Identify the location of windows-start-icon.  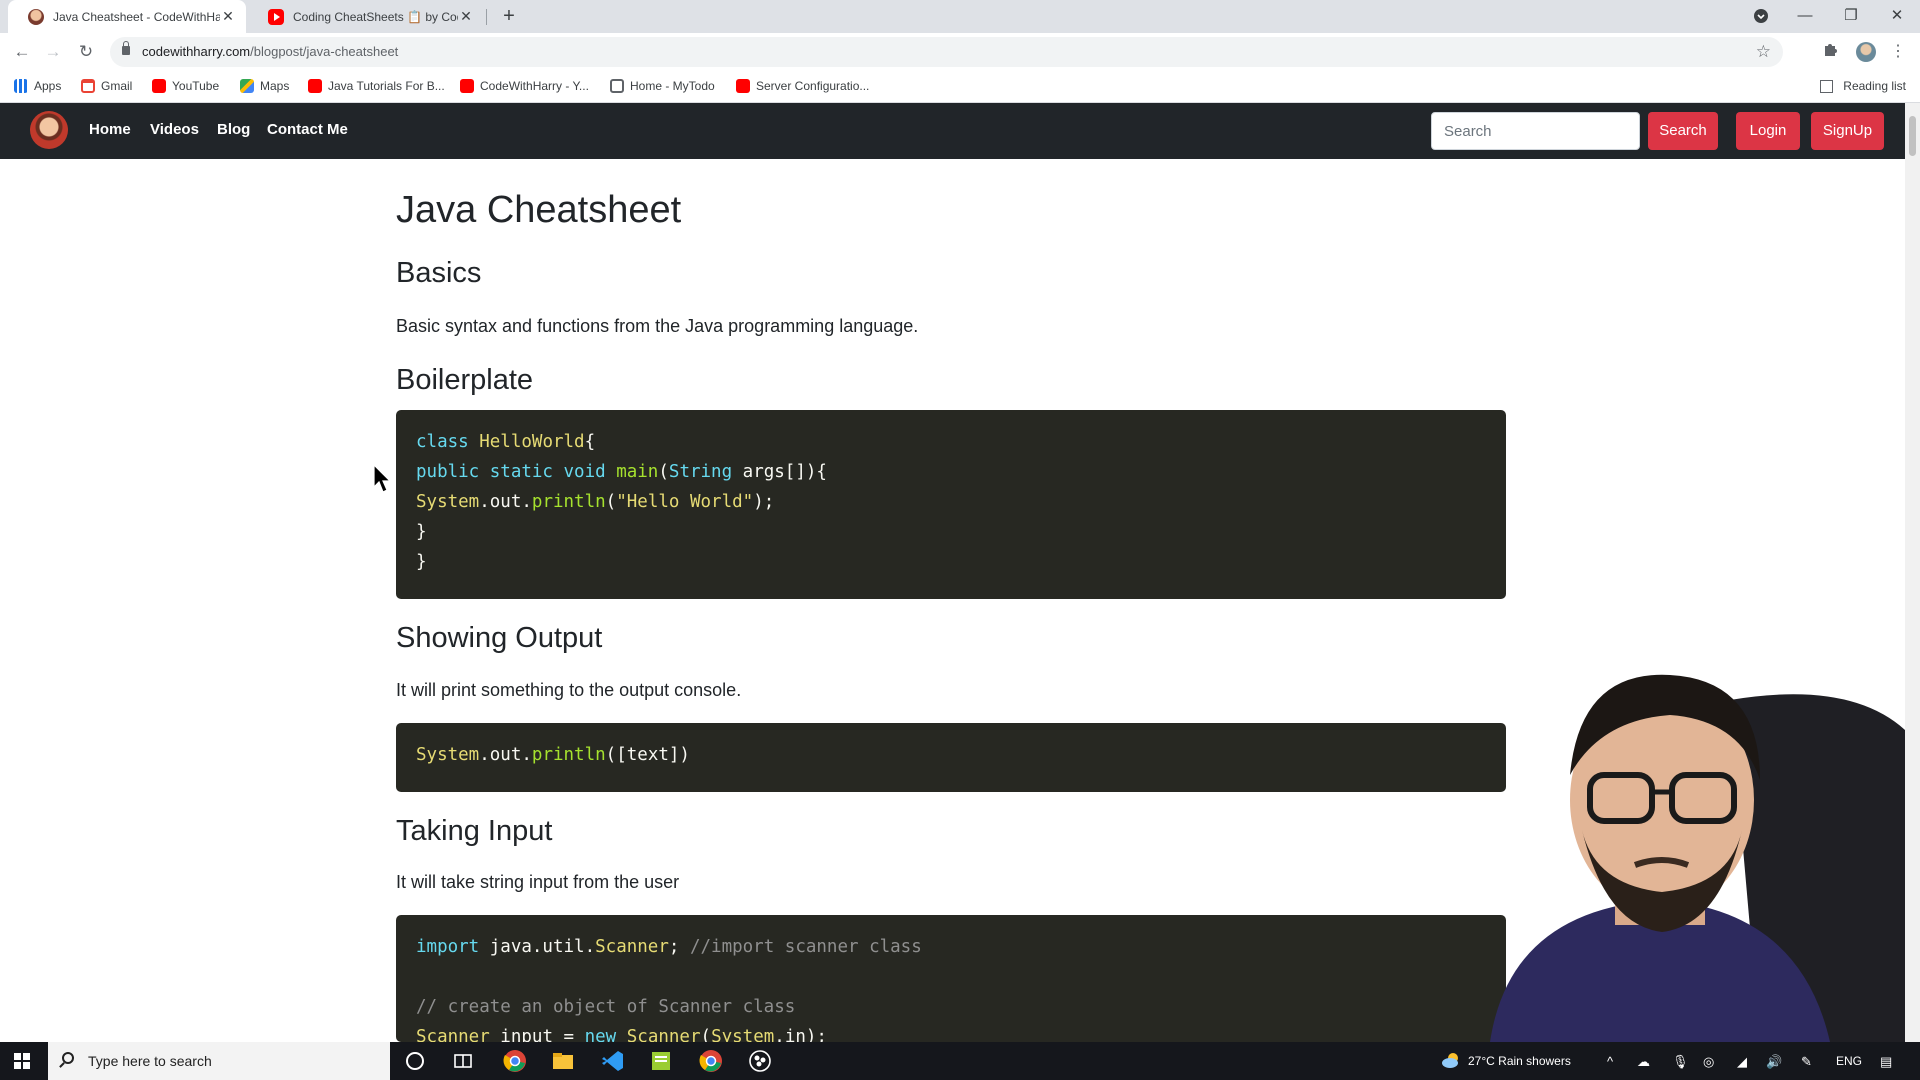
(22, 1061).